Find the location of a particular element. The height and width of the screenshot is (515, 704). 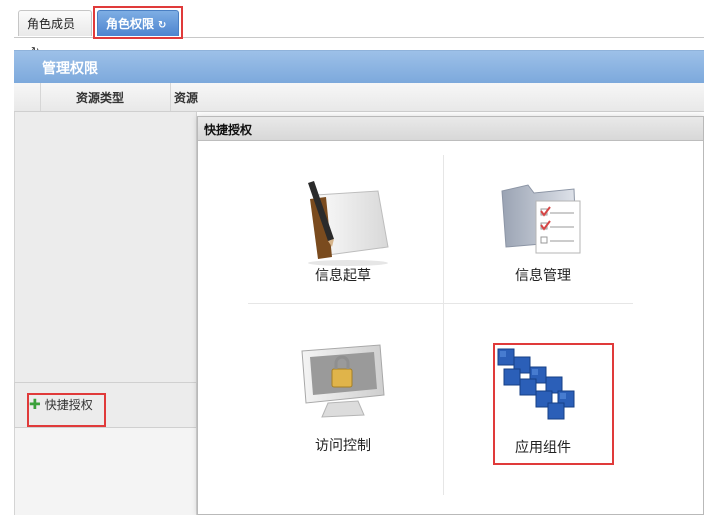

tab-role-members: 角色成员↻ is located at coordinates (55, 33).